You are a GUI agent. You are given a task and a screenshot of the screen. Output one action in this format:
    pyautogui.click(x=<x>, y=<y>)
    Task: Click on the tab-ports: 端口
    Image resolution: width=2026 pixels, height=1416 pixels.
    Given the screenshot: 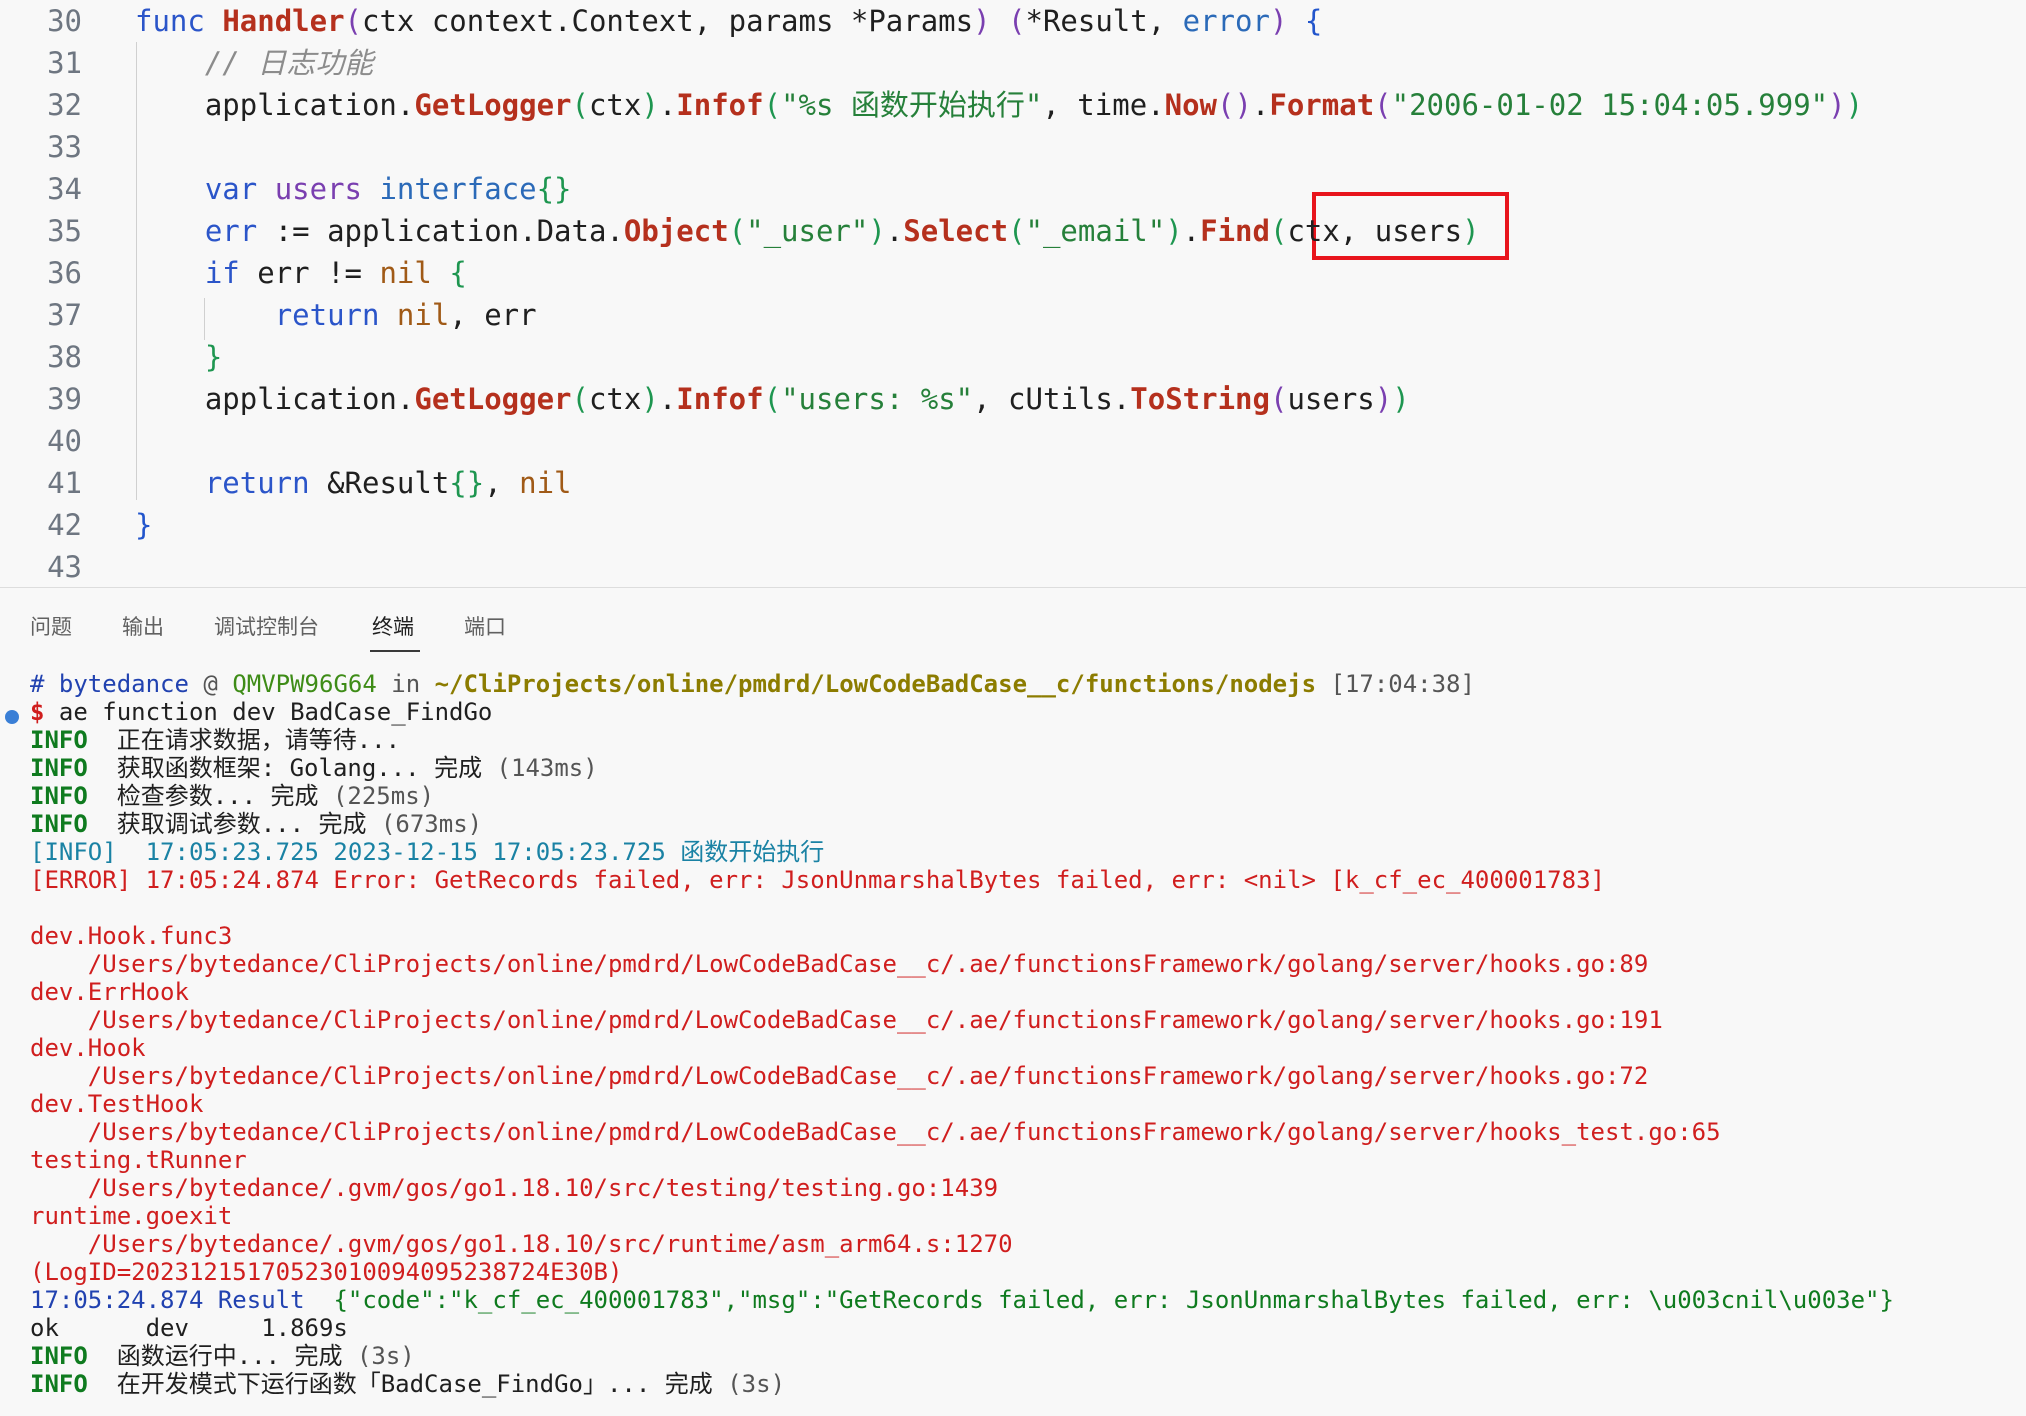 What is the action you would take?
    pyautogui.click(x=485, y=627)
    